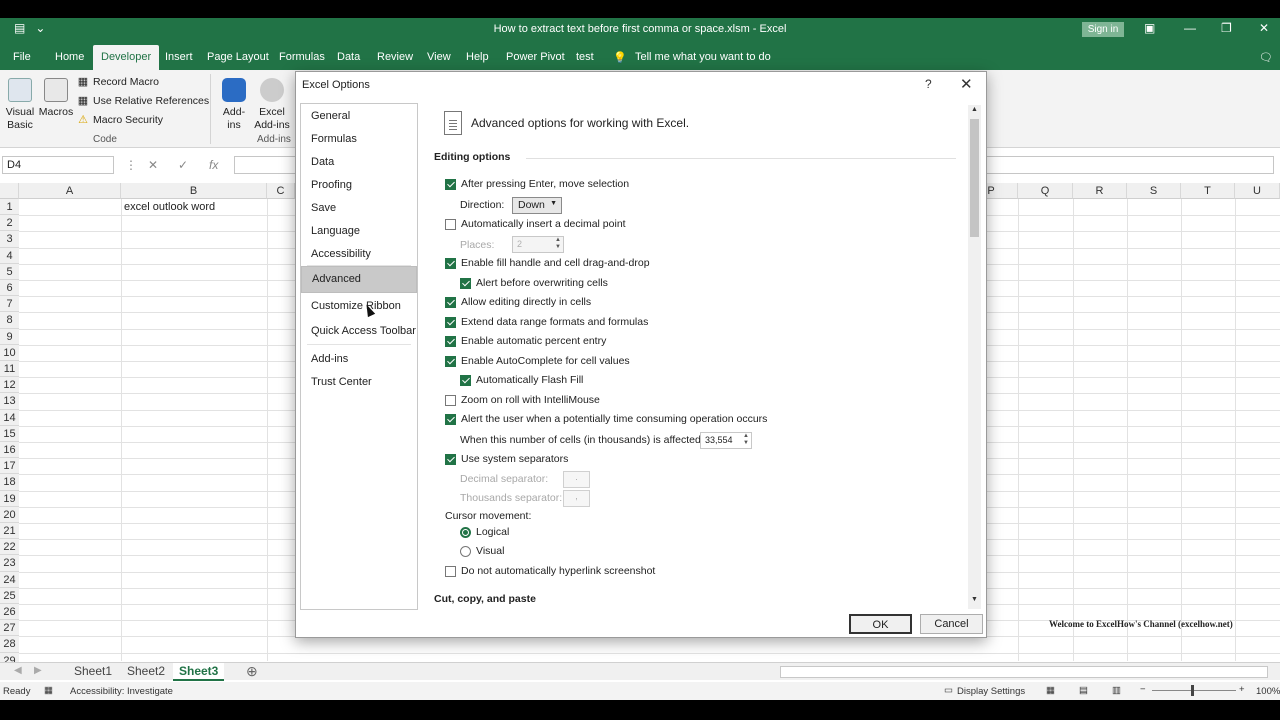 This screenshot has width=1280, height=720. What do you see at coordinates (153, 165) in the screenshot?
I see `cancel-icon: ✕` at bounding box center [153, 165].